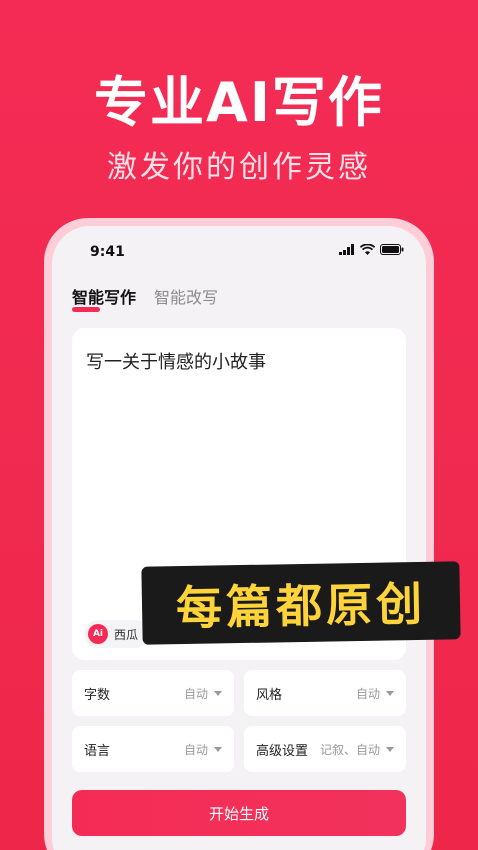  I want to click on promo-banner-text: 每篇都原创, so click(301, 606).